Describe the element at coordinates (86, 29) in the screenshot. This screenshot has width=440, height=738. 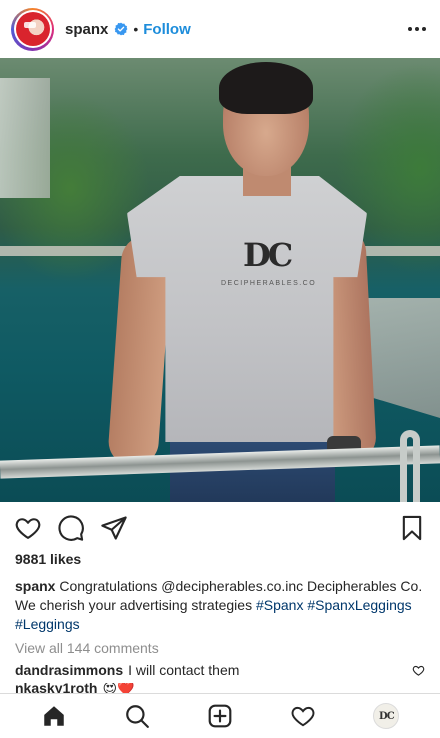
I see `post-username: spanx` at that location.